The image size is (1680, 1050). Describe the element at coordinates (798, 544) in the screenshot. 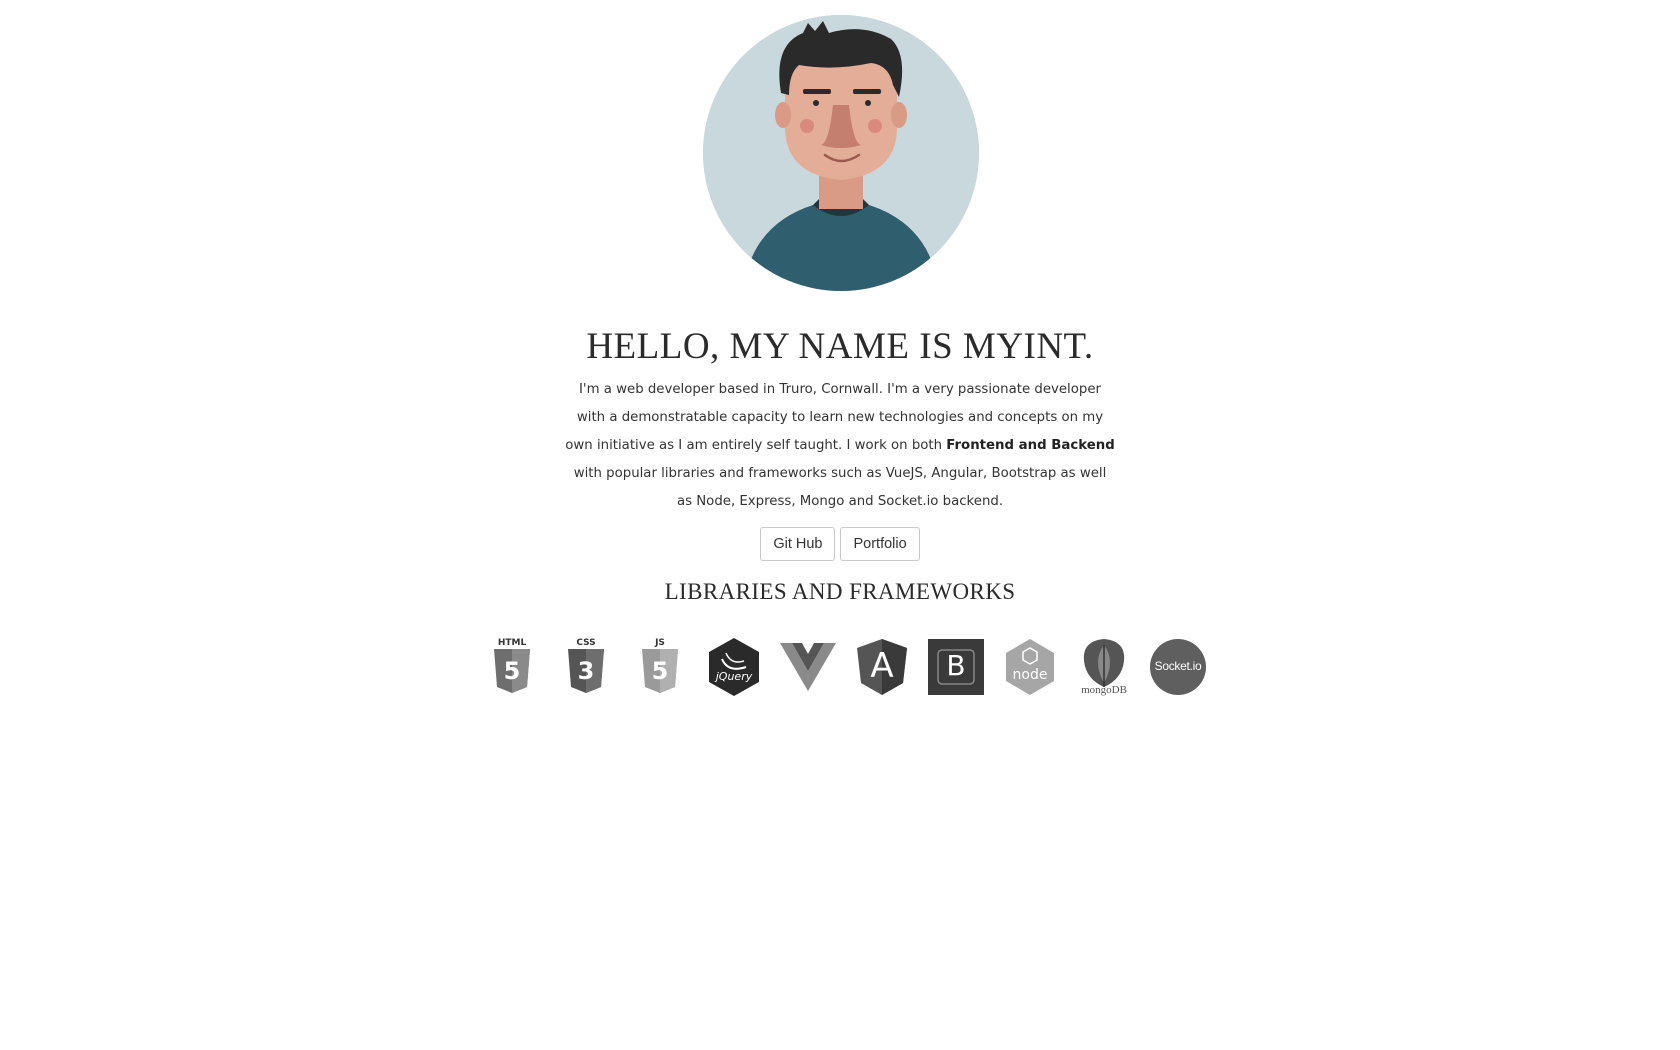

I see `github-button: Git Hub` at that location.